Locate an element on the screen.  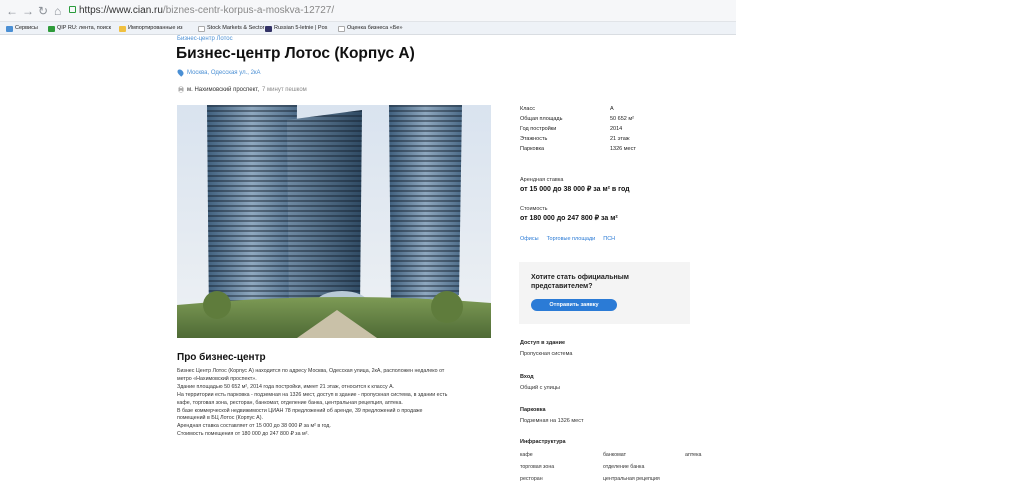
url-host: https://www.cian.ru is located at coordinates (121, 10).